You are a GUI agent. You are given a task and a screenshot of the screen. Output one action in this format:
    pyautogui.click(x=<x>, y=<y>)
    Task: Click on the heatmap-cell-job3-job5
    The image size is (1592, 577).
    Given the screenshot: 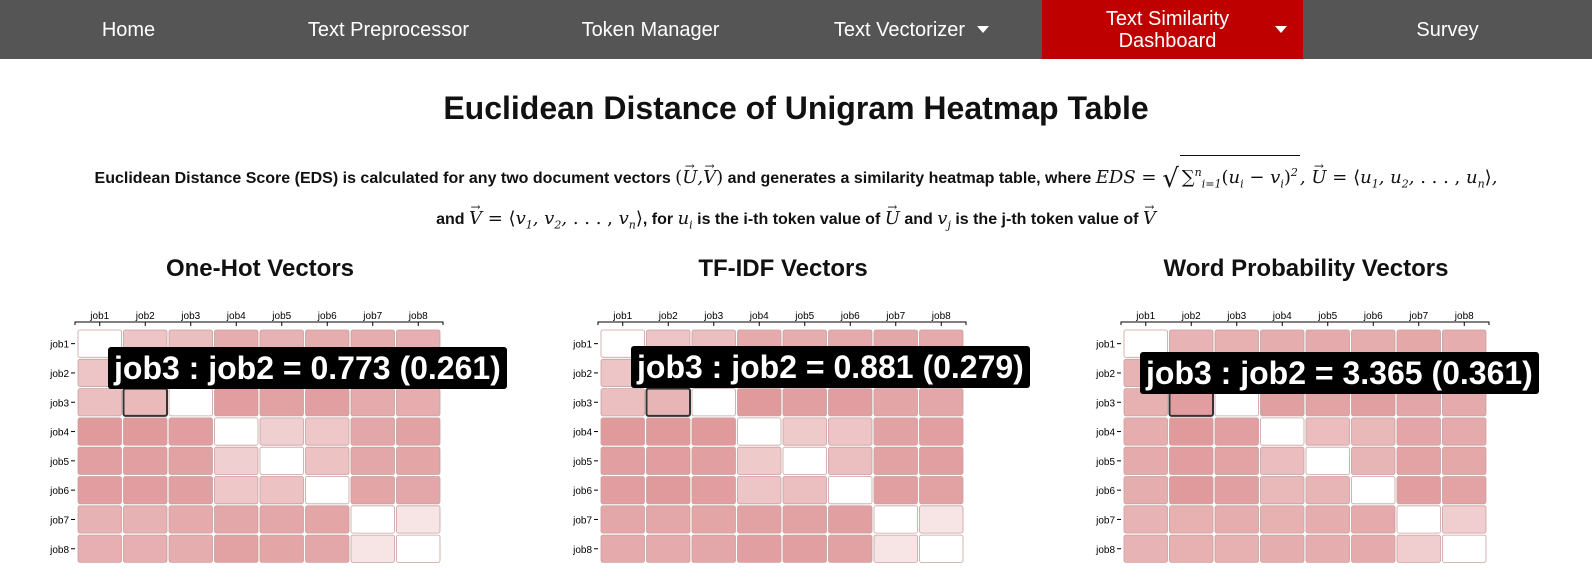 What is the action you would take?
    pyautogui.click(x=804, y=402)
    